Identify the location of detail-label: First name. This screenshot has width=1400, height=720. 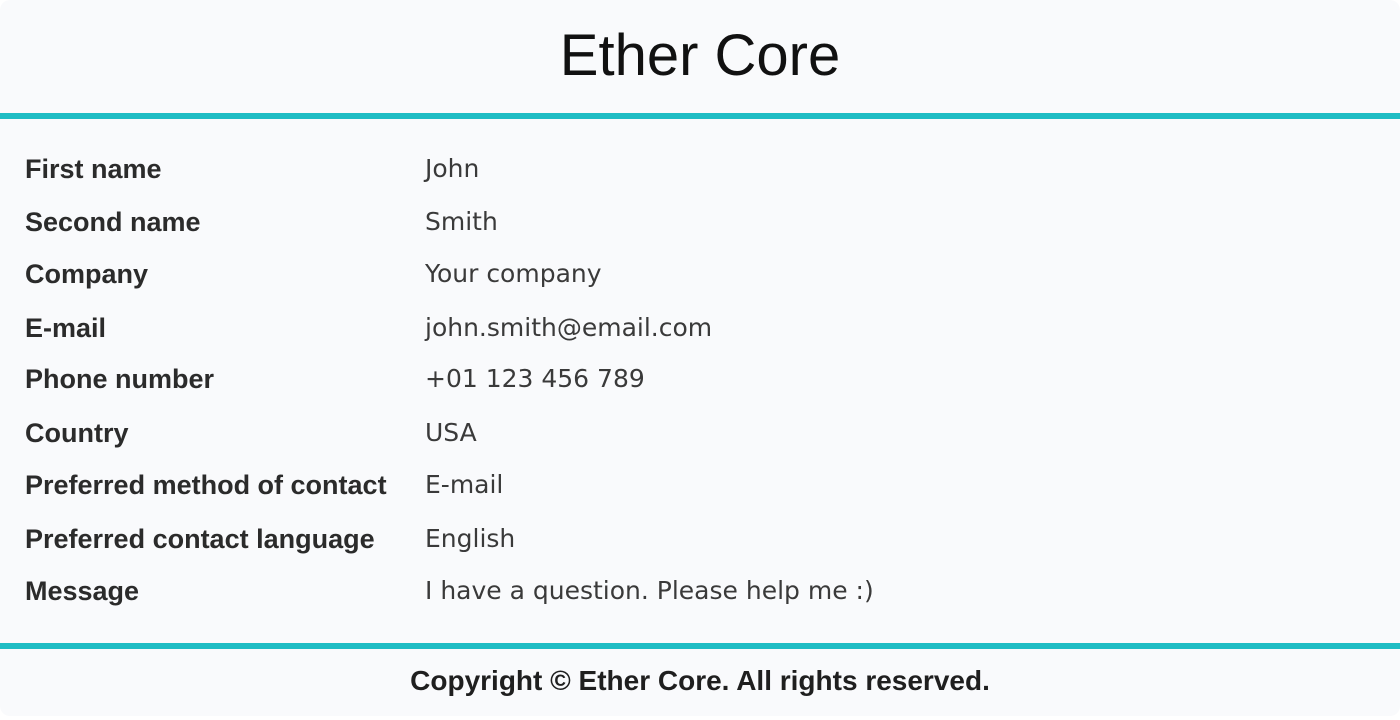
(93, 169).